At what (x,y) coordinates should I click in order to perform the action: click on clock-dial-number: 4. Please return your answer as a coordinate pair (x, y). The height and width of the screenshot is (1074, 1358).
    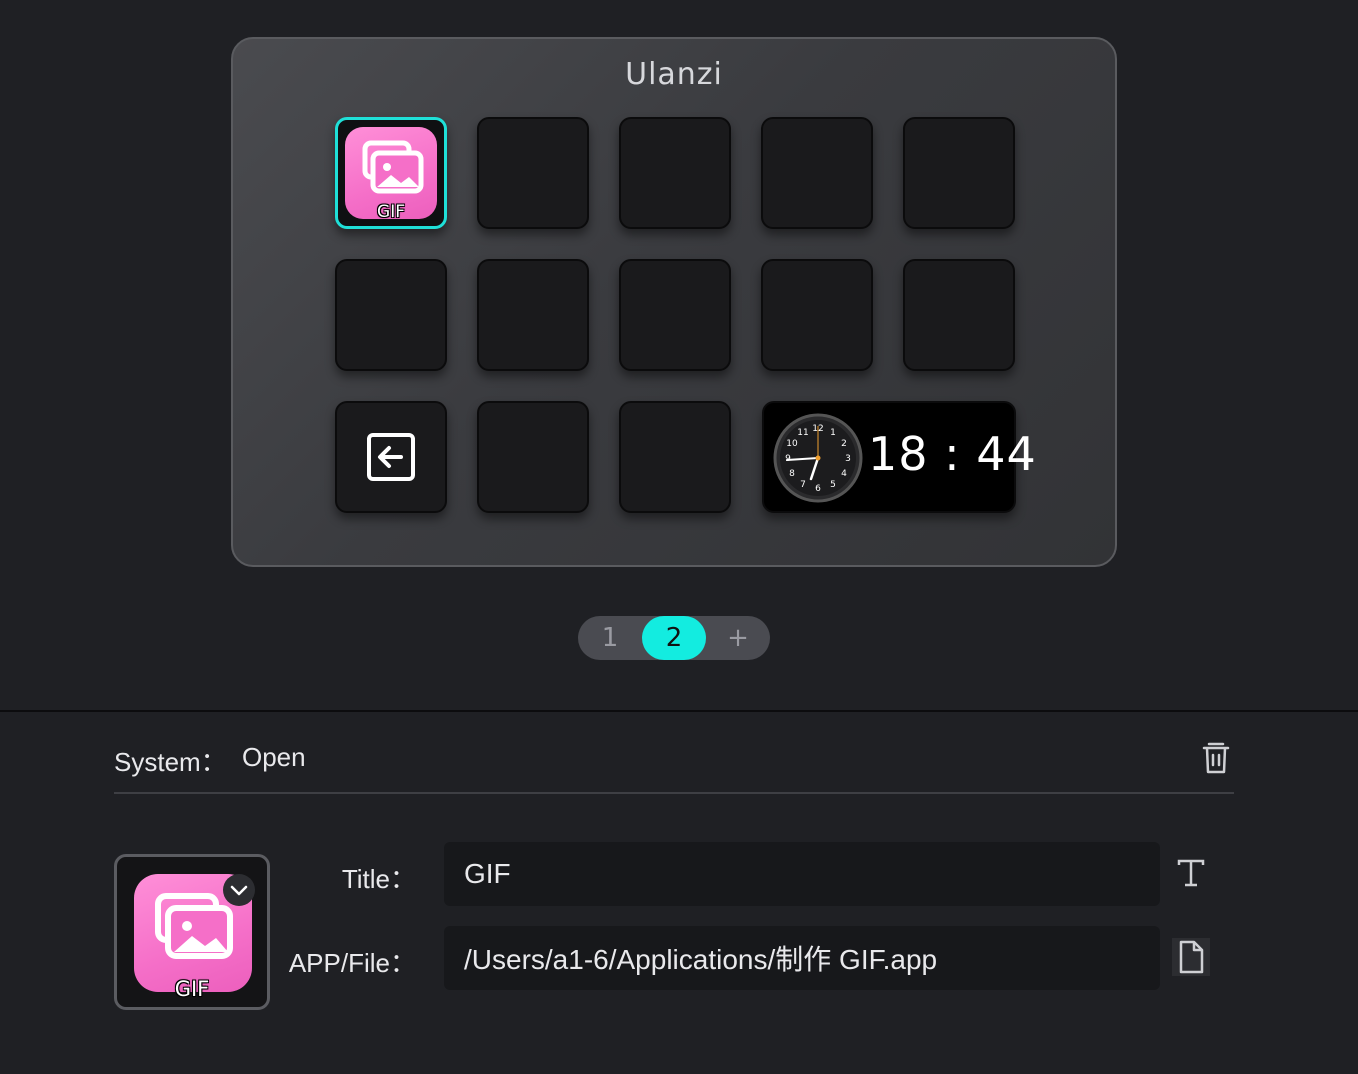
    Looking at the image, I should click on (844, 474).